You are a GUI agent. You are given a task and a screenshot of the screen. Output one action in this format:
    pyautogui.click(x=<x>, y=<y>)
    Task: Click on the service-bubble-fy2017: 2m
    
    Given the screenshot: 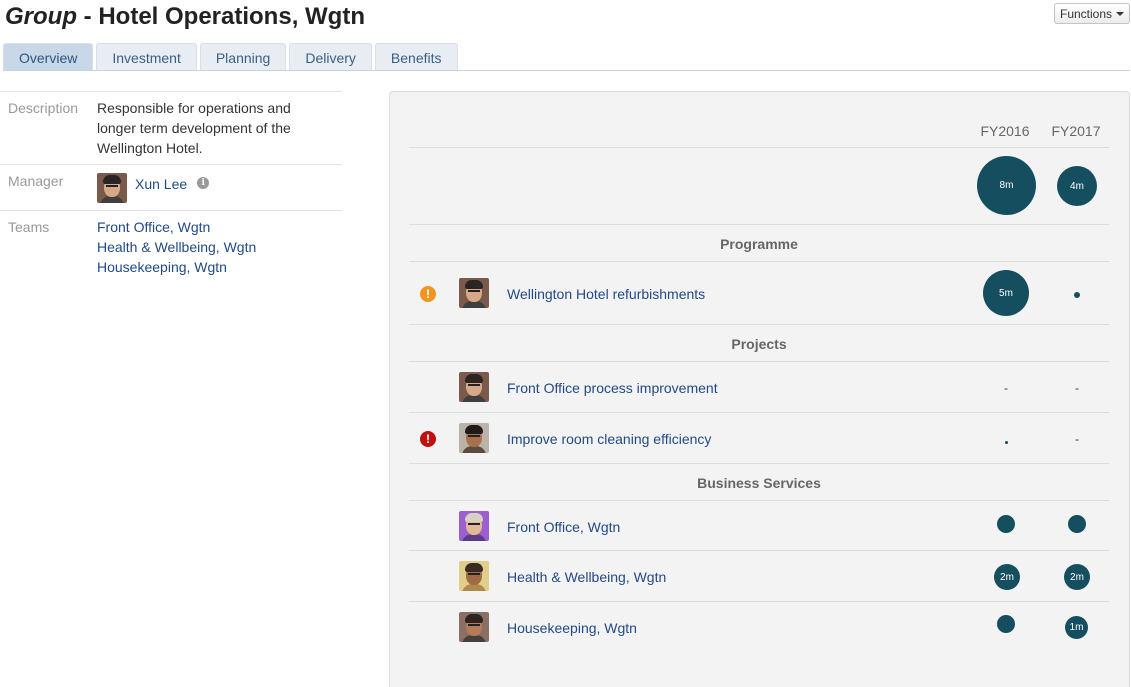 What is the action you would take?
    pyautogui.click(x=1077, y=577)
    